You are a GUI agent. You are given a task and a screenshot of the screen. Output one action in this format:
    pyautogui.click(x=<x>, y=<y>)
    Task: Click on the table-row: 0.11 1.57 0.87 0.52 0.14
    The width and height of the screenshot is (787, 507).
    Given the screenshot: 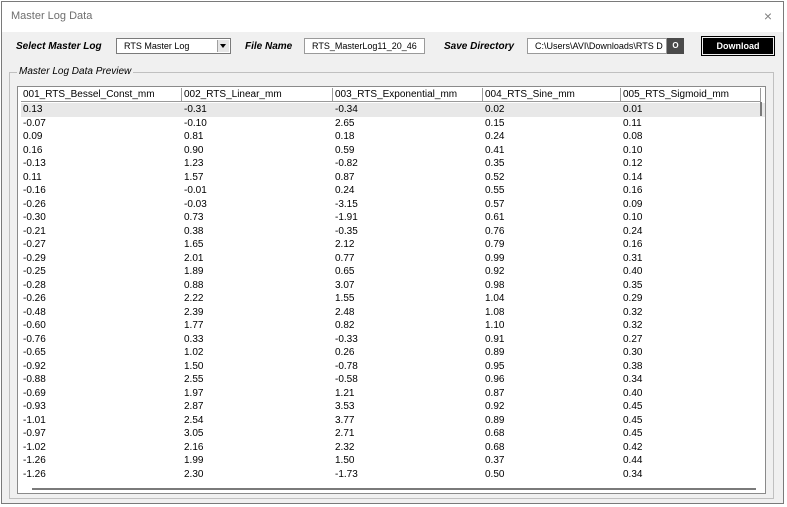 What is the action you would take?
    pyautogui.click(x=393, y=178)
    